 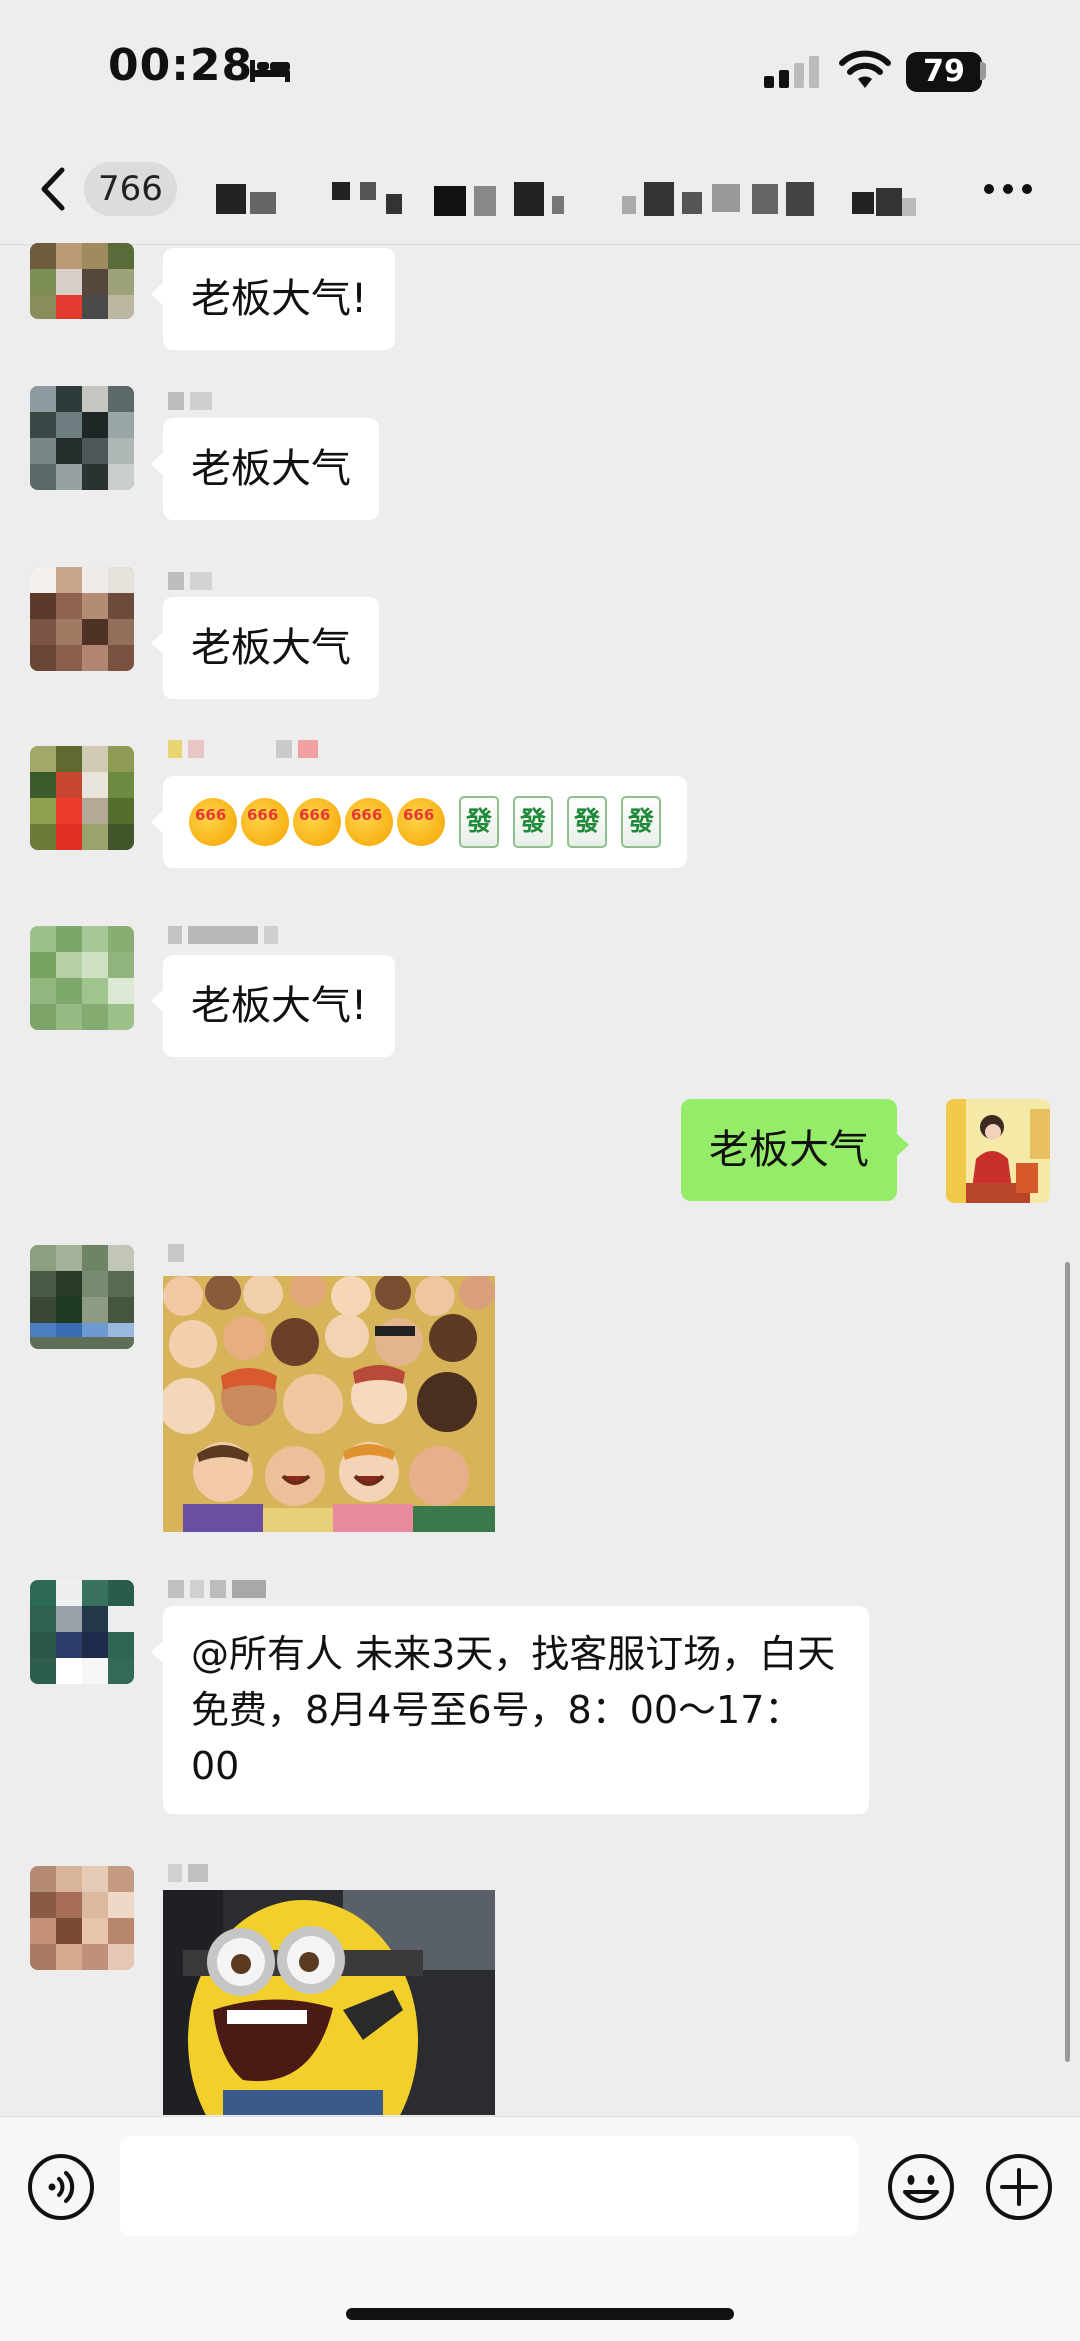 What do you see at coordinates (921, 2187) in the screenshot?
I see `emoji-icon` at bounding box center [921, 2187].